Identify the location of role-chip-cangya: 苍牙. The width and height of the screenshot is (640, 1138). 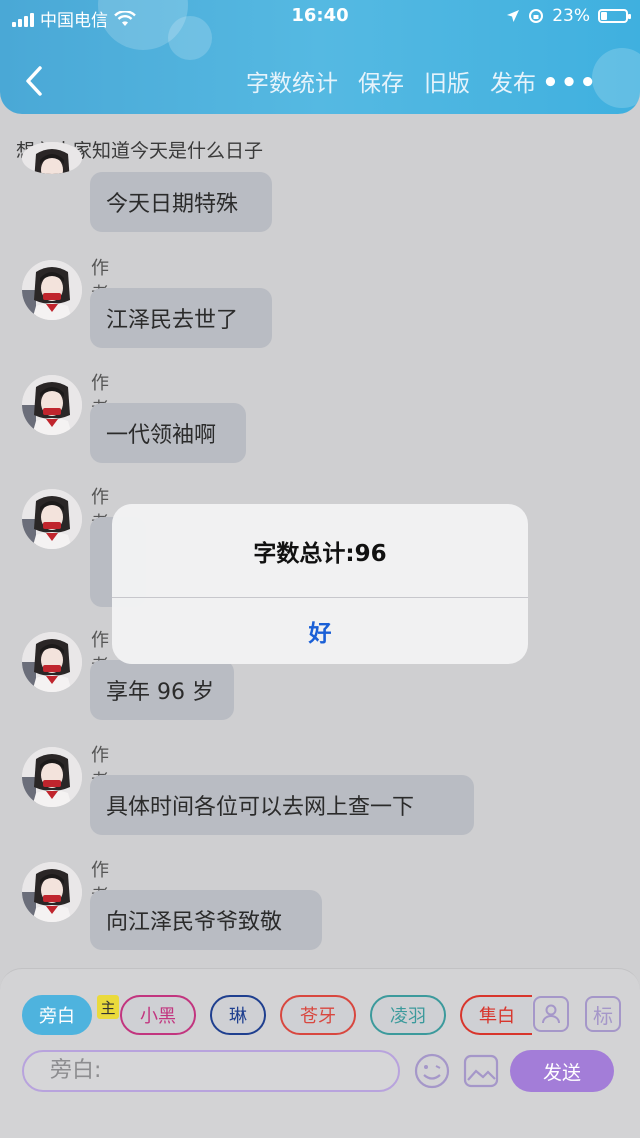
(318, 1015).